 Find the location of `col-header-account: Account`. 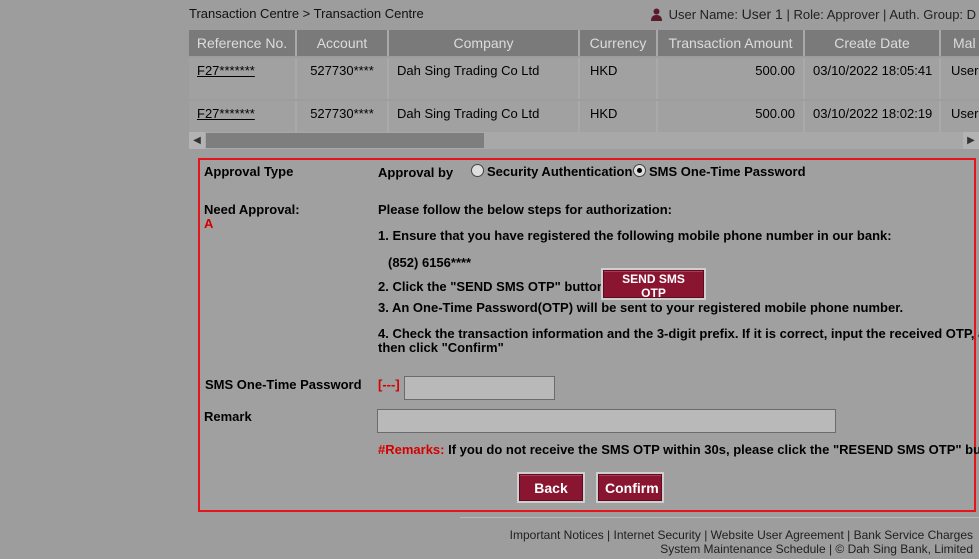

col-header-account: Account is located at coordinates (342, 43).